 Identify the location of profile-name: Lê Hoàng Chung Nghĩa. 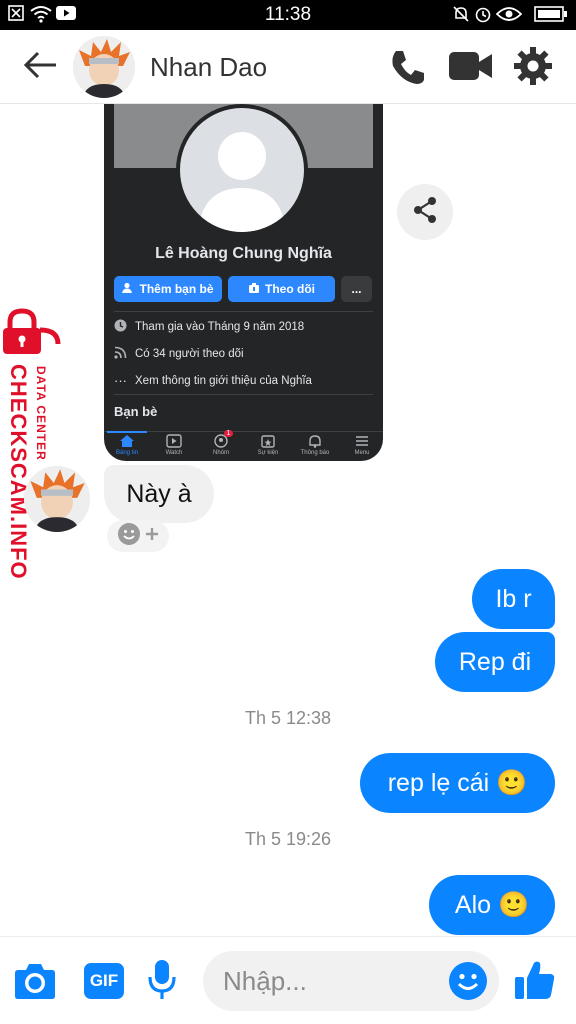
(243, 253).